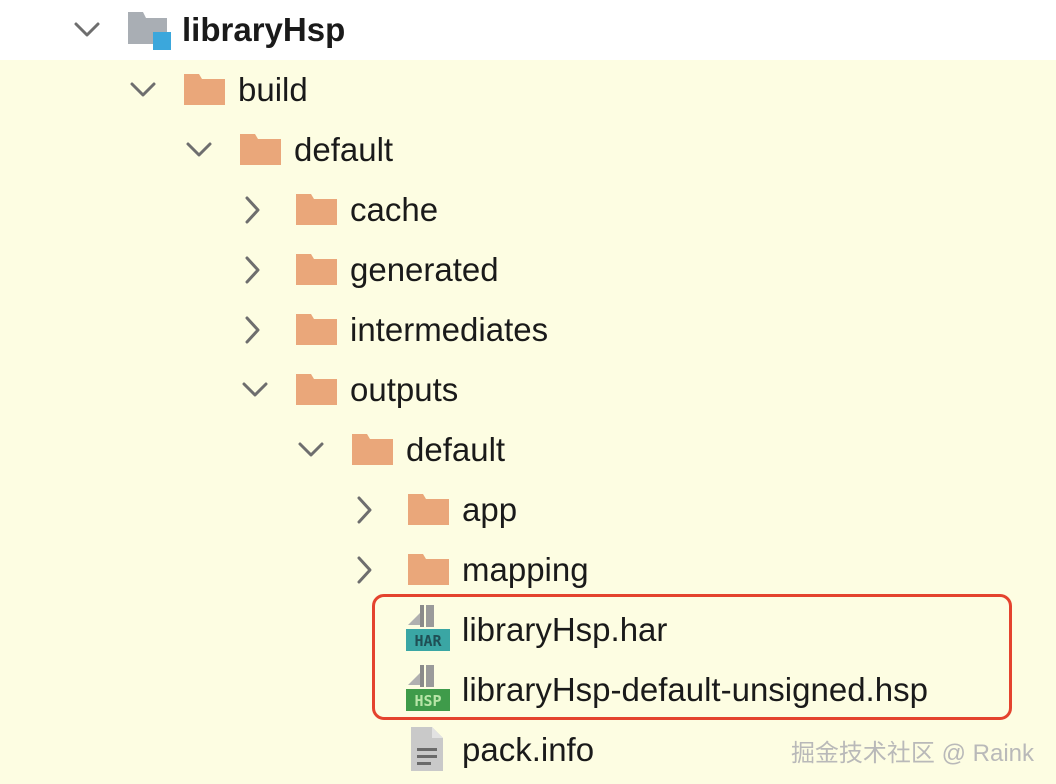 This screenshot has width=1056, height=784. What do you see at coordinates (692, 657) in the screenshot?
I see `highlight-box` at bounding box center [692, 657].